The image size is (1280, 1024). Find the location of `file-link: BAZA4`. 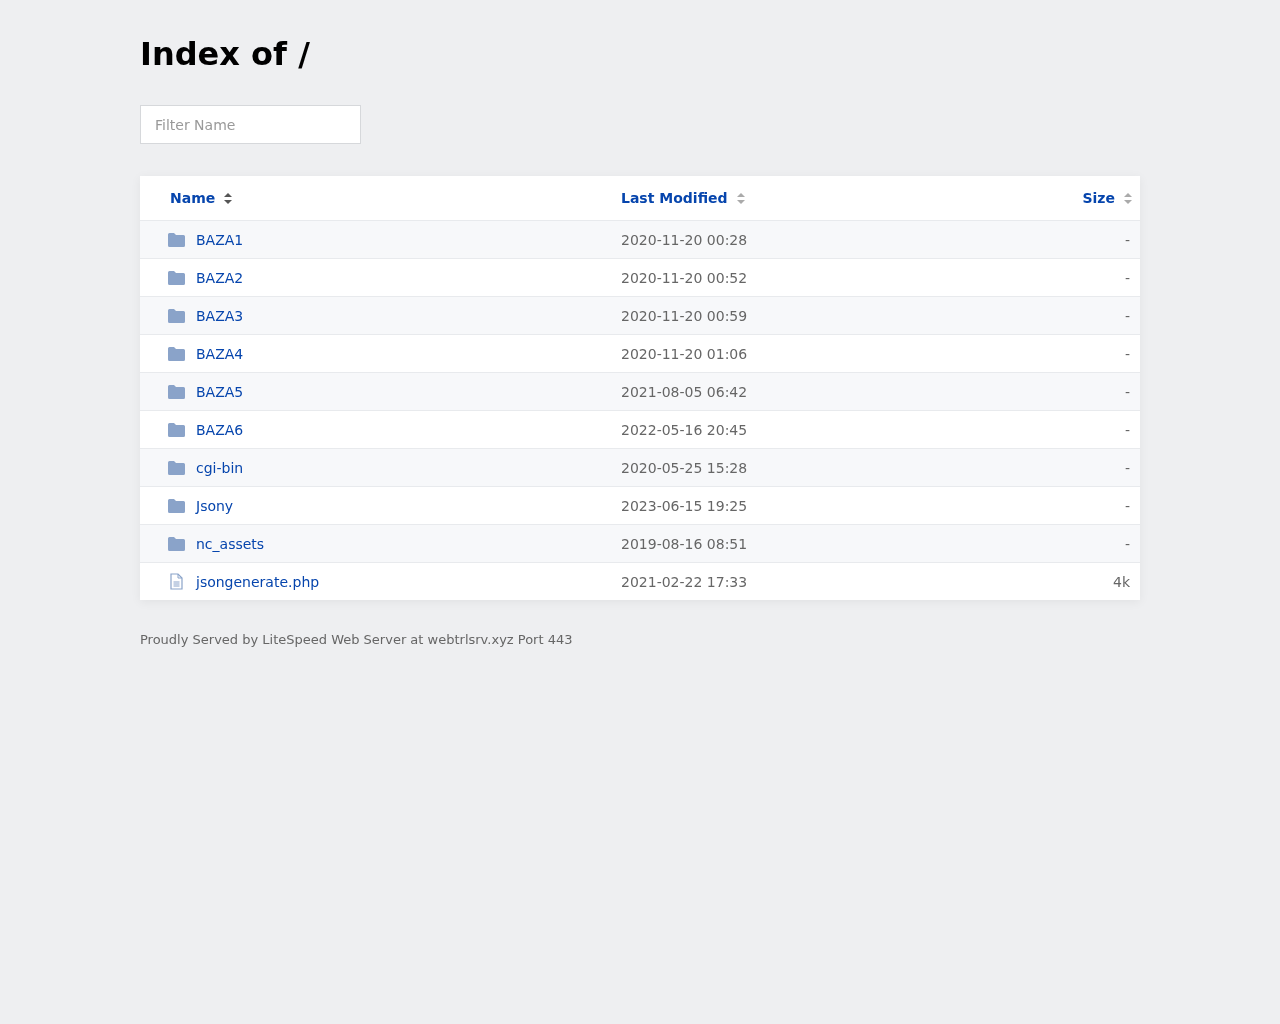

file-link: BAZA4 is located at coordinates (220, 353).